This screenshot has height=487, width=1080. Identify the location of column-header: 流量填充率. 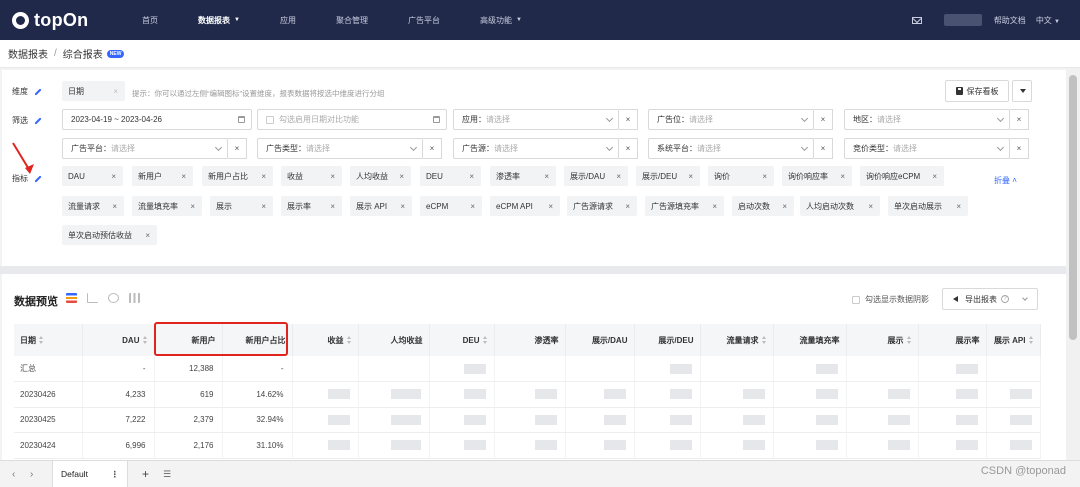
(810, 340).